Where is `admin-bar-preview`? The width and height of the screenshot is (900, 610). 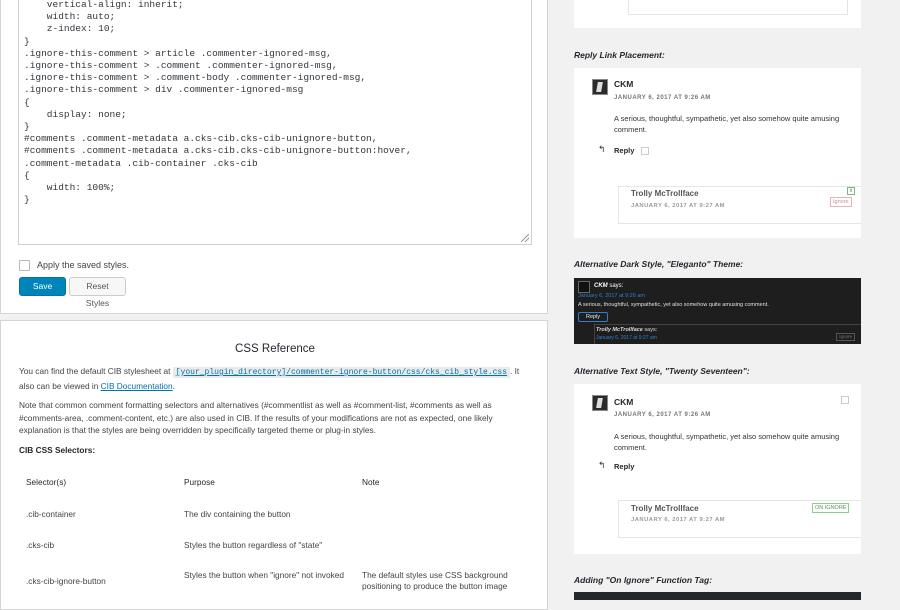
admin-bar-preview is located at coordinates (717, 596).